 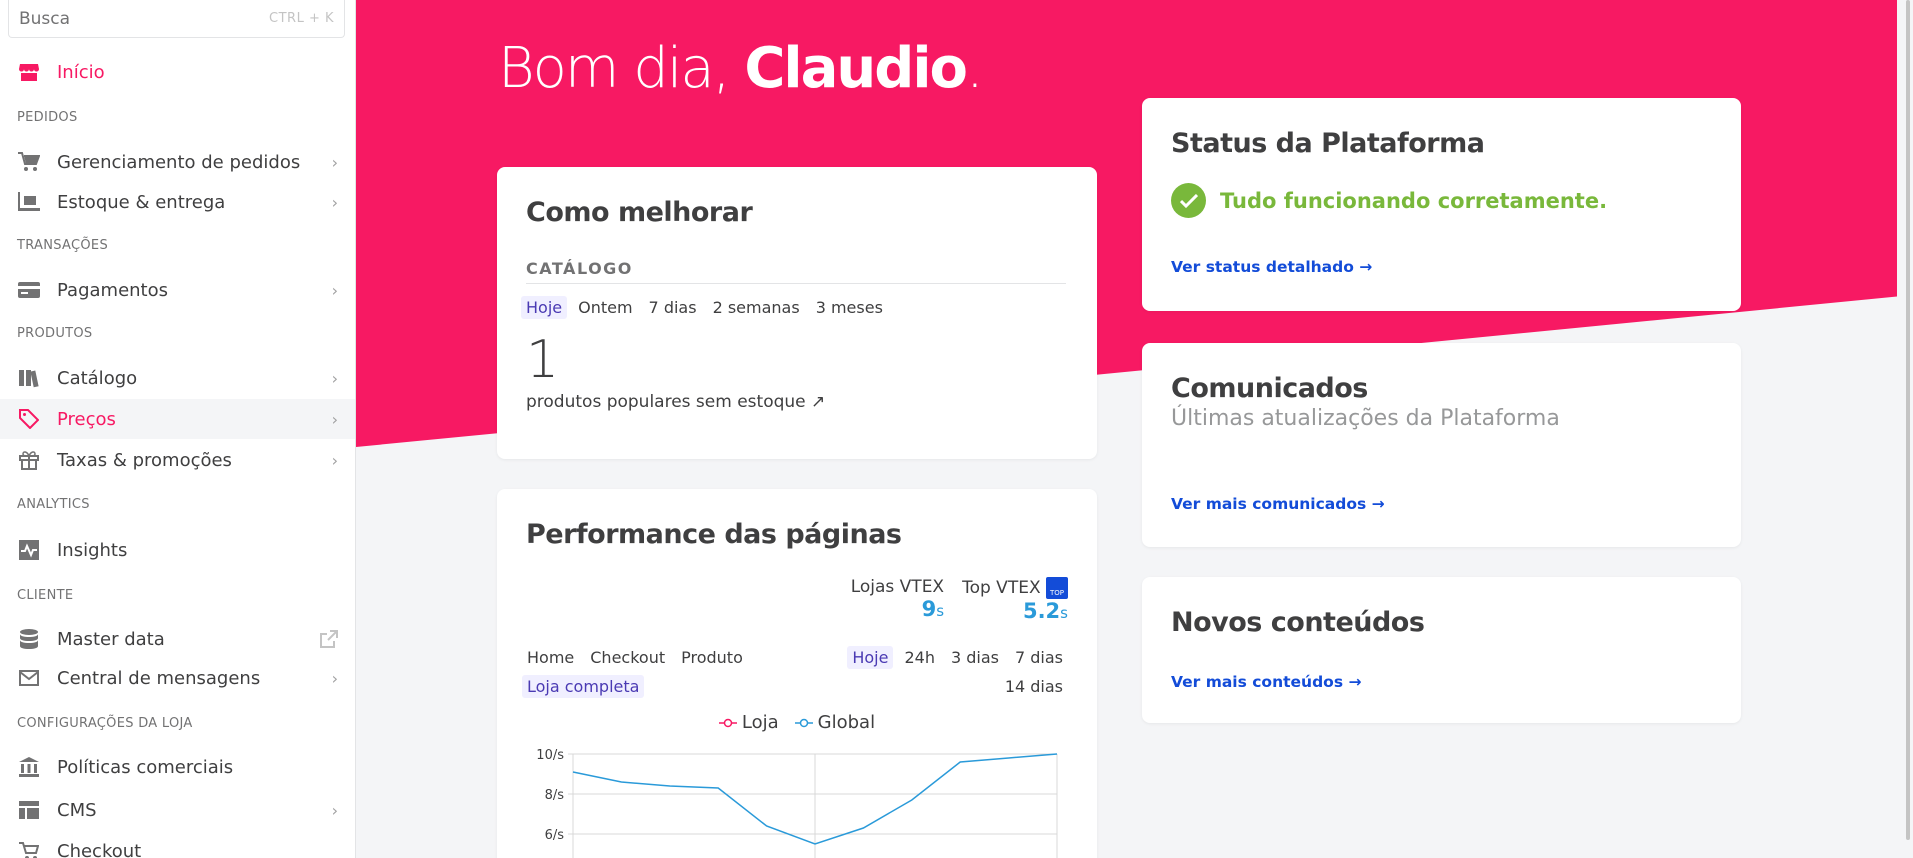 I want to click on sidebar-item-inicio: Início, so click(x=177, y=72).